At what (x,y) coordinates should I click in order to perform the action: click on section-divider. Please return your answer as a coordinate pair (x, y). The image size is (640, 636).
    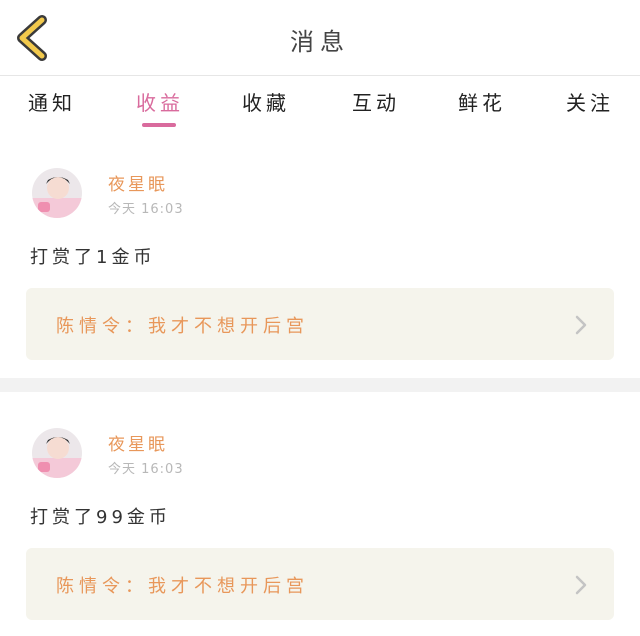
    Looking at the image, I should click on (320, 385).